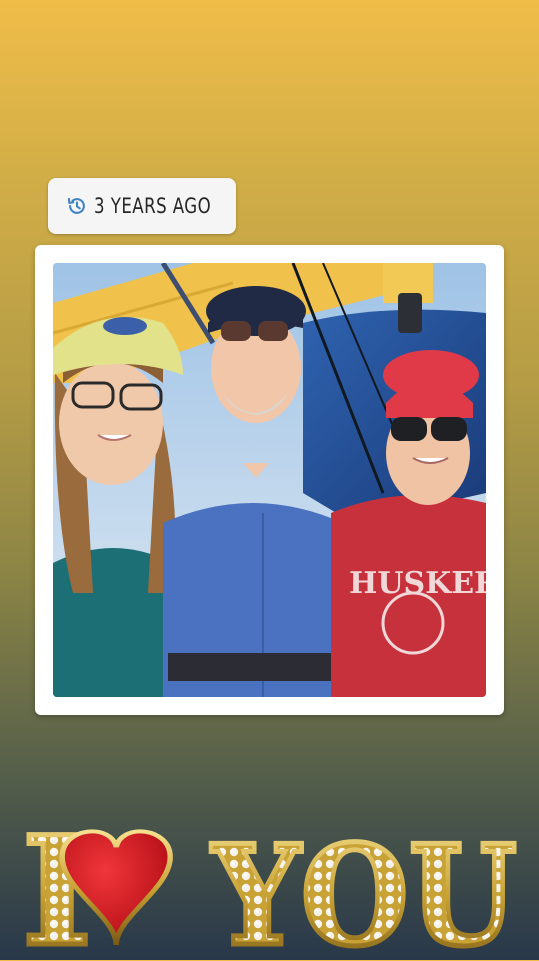  I want to click on memory-timestamp-chip: 3 YEARS AGO, so click(142, 206).